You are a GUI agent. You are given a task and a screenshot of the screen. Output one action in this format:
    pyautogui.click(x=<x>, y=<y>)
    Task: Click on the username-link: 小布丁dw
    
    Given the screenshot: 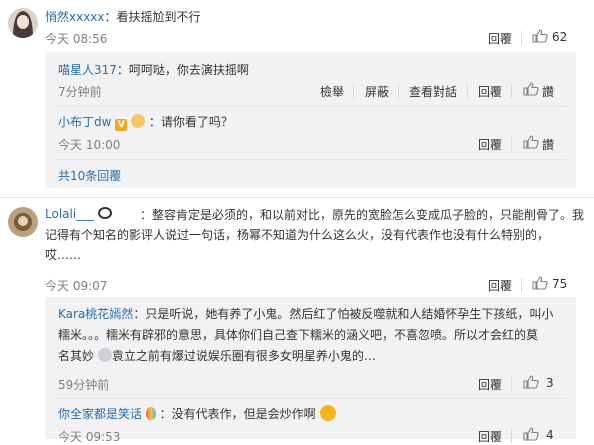 What is the action you would take?
    pyautogui.click(x=84, y=122)
    